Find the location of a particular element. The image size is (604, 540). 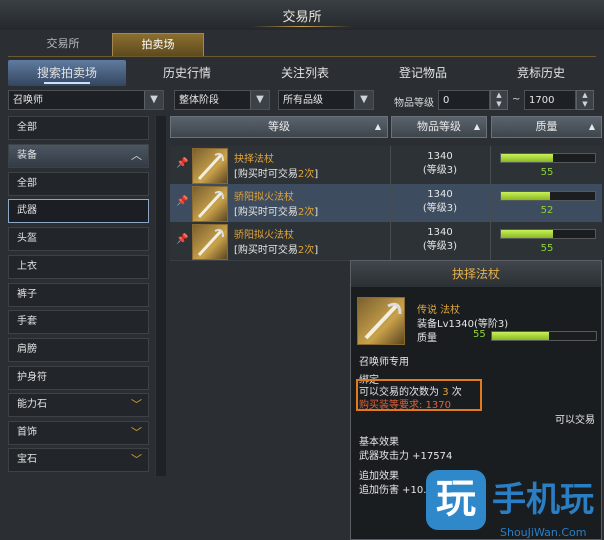

grade-select-value: 所有品级 is located at coordinates (303, 100).